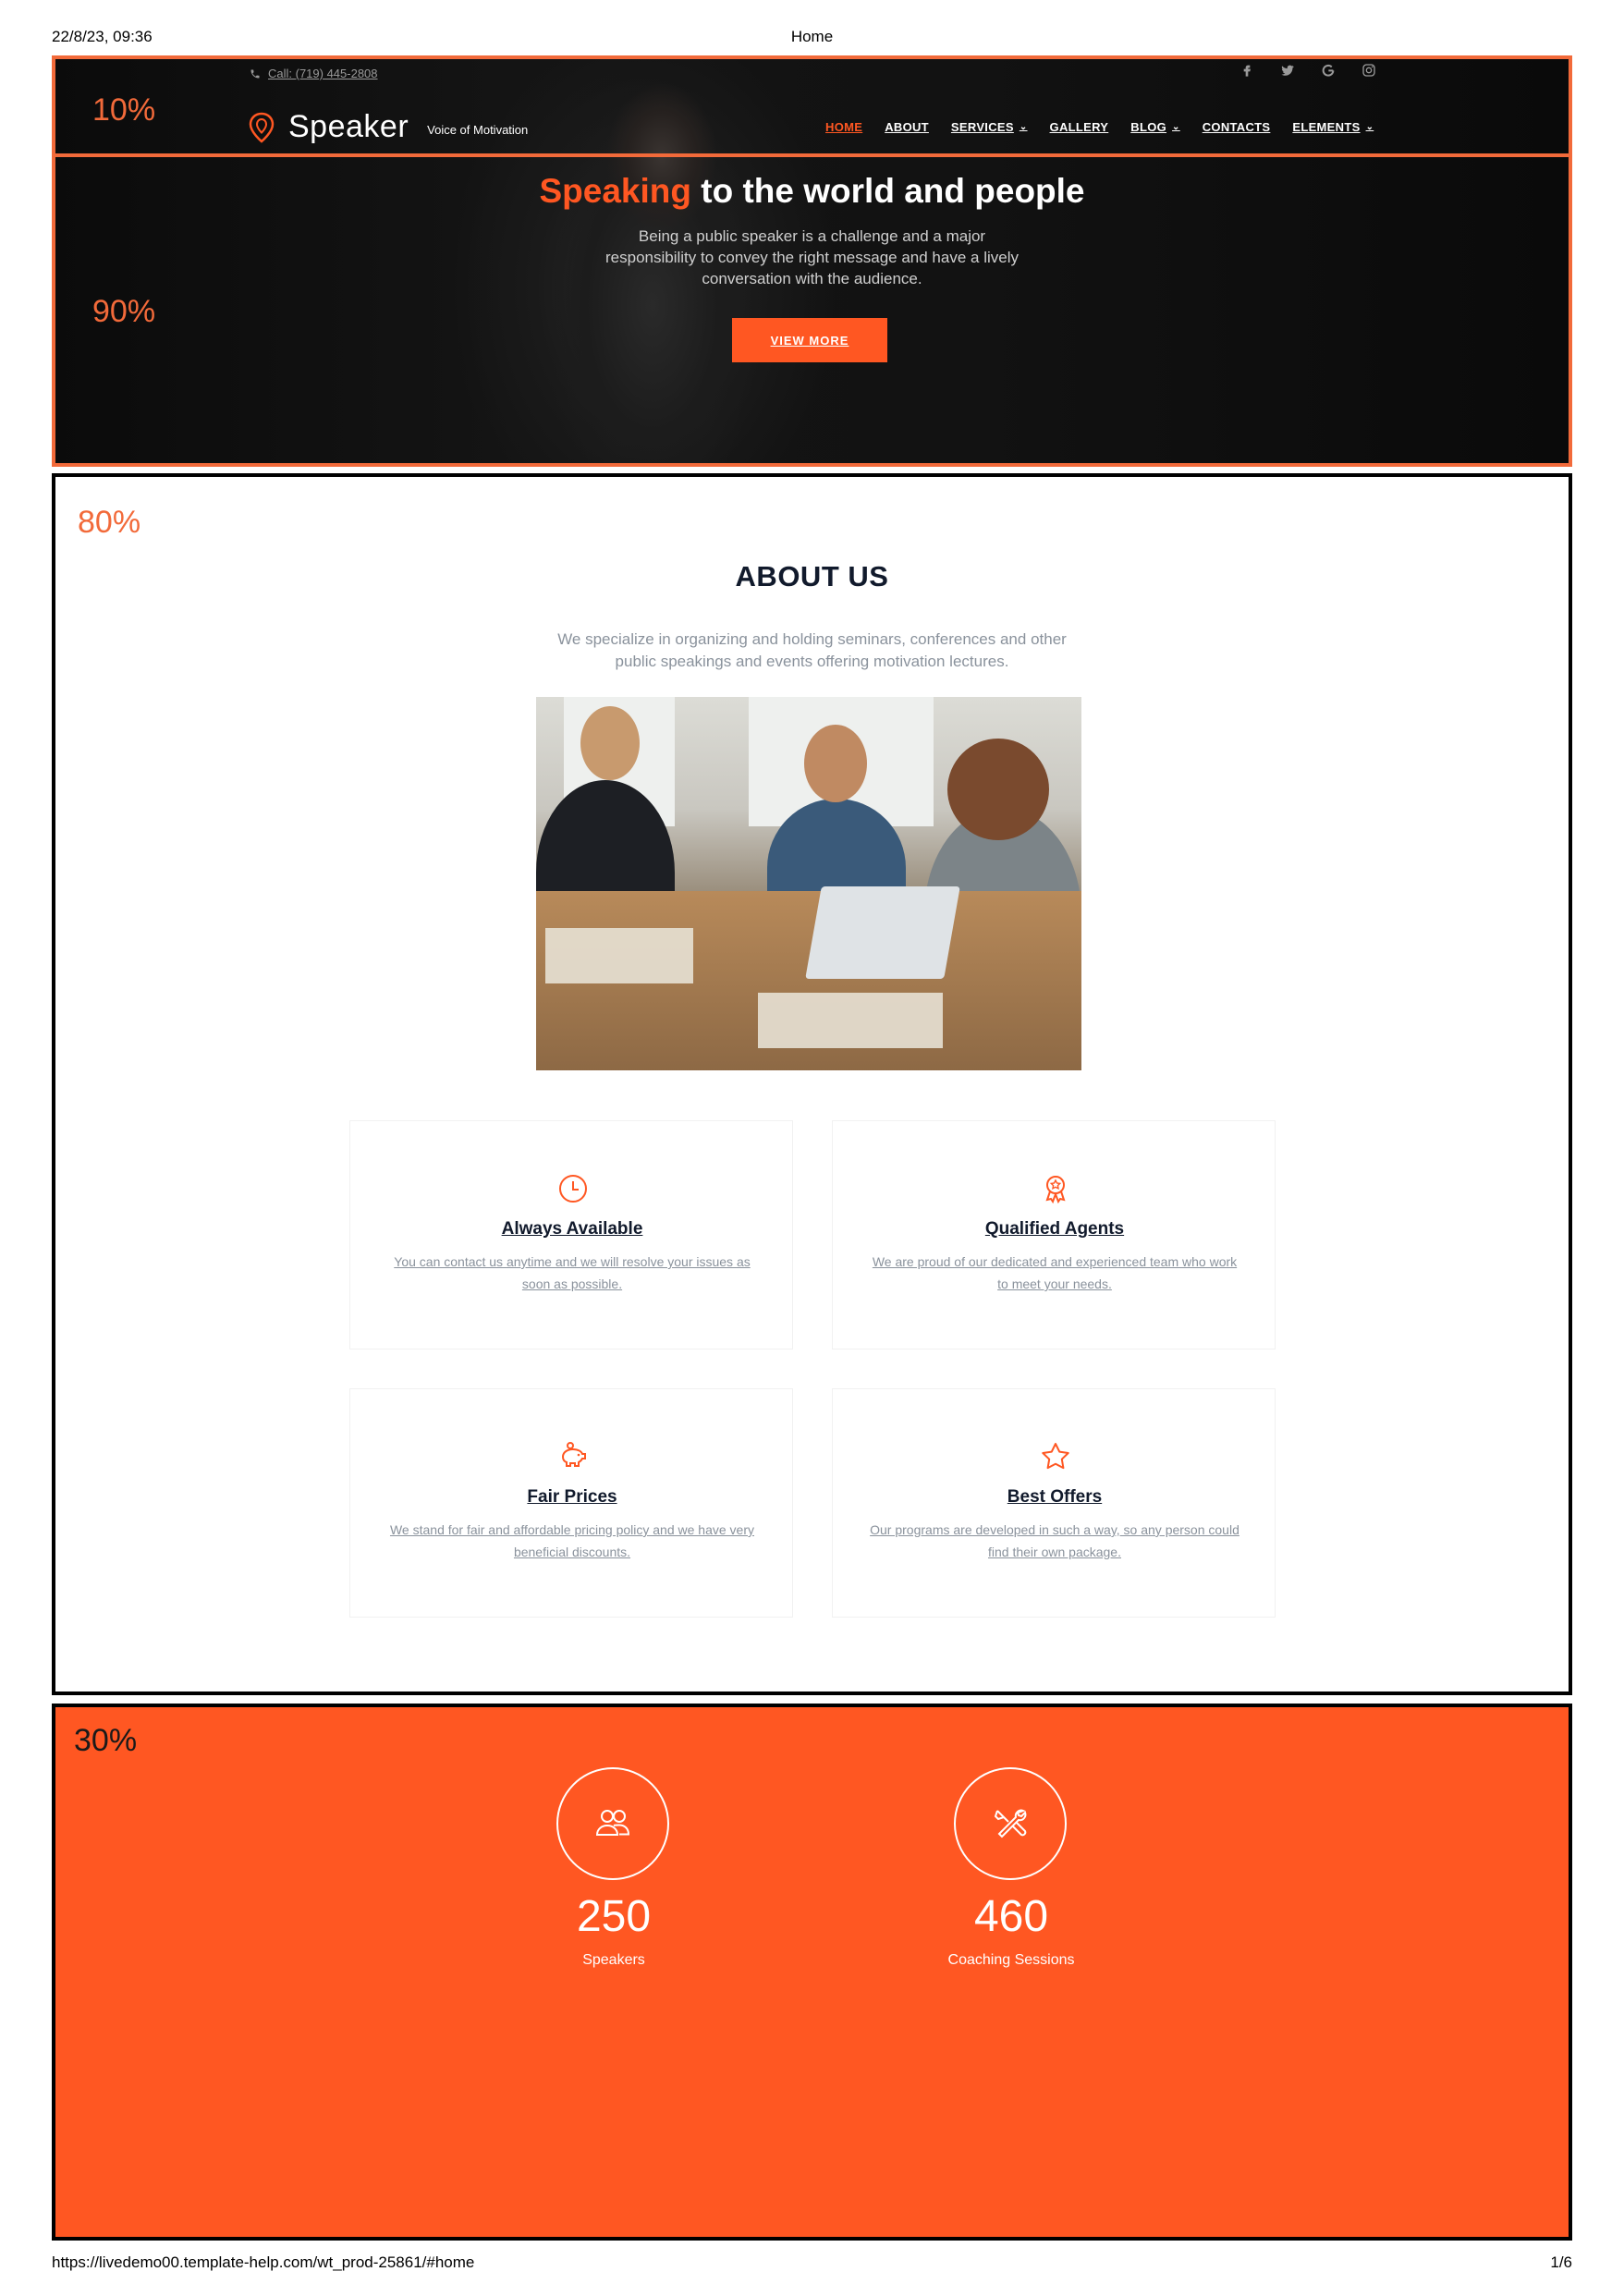  I want to click on feature-title: Always Available, so click(572, 1230).